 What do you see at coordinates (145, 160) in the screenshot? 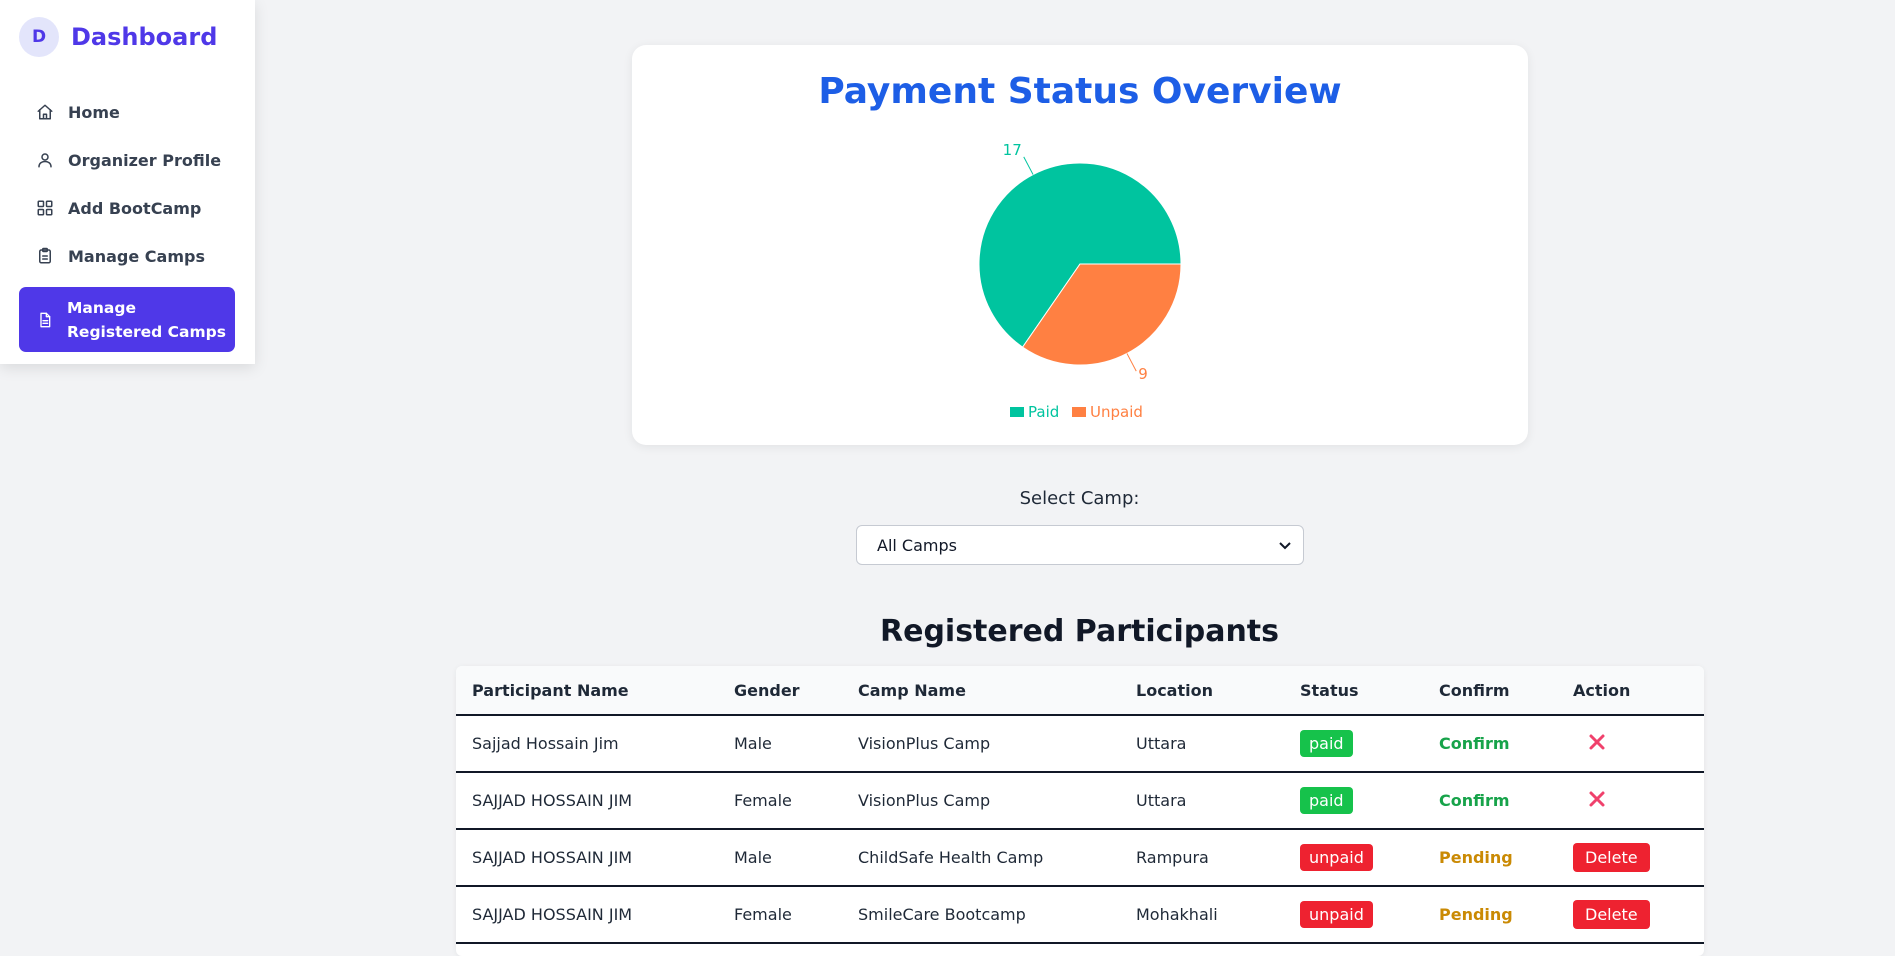
I see `sidebar-item-label: Organizer Profile` at bounding box center [145, 160].